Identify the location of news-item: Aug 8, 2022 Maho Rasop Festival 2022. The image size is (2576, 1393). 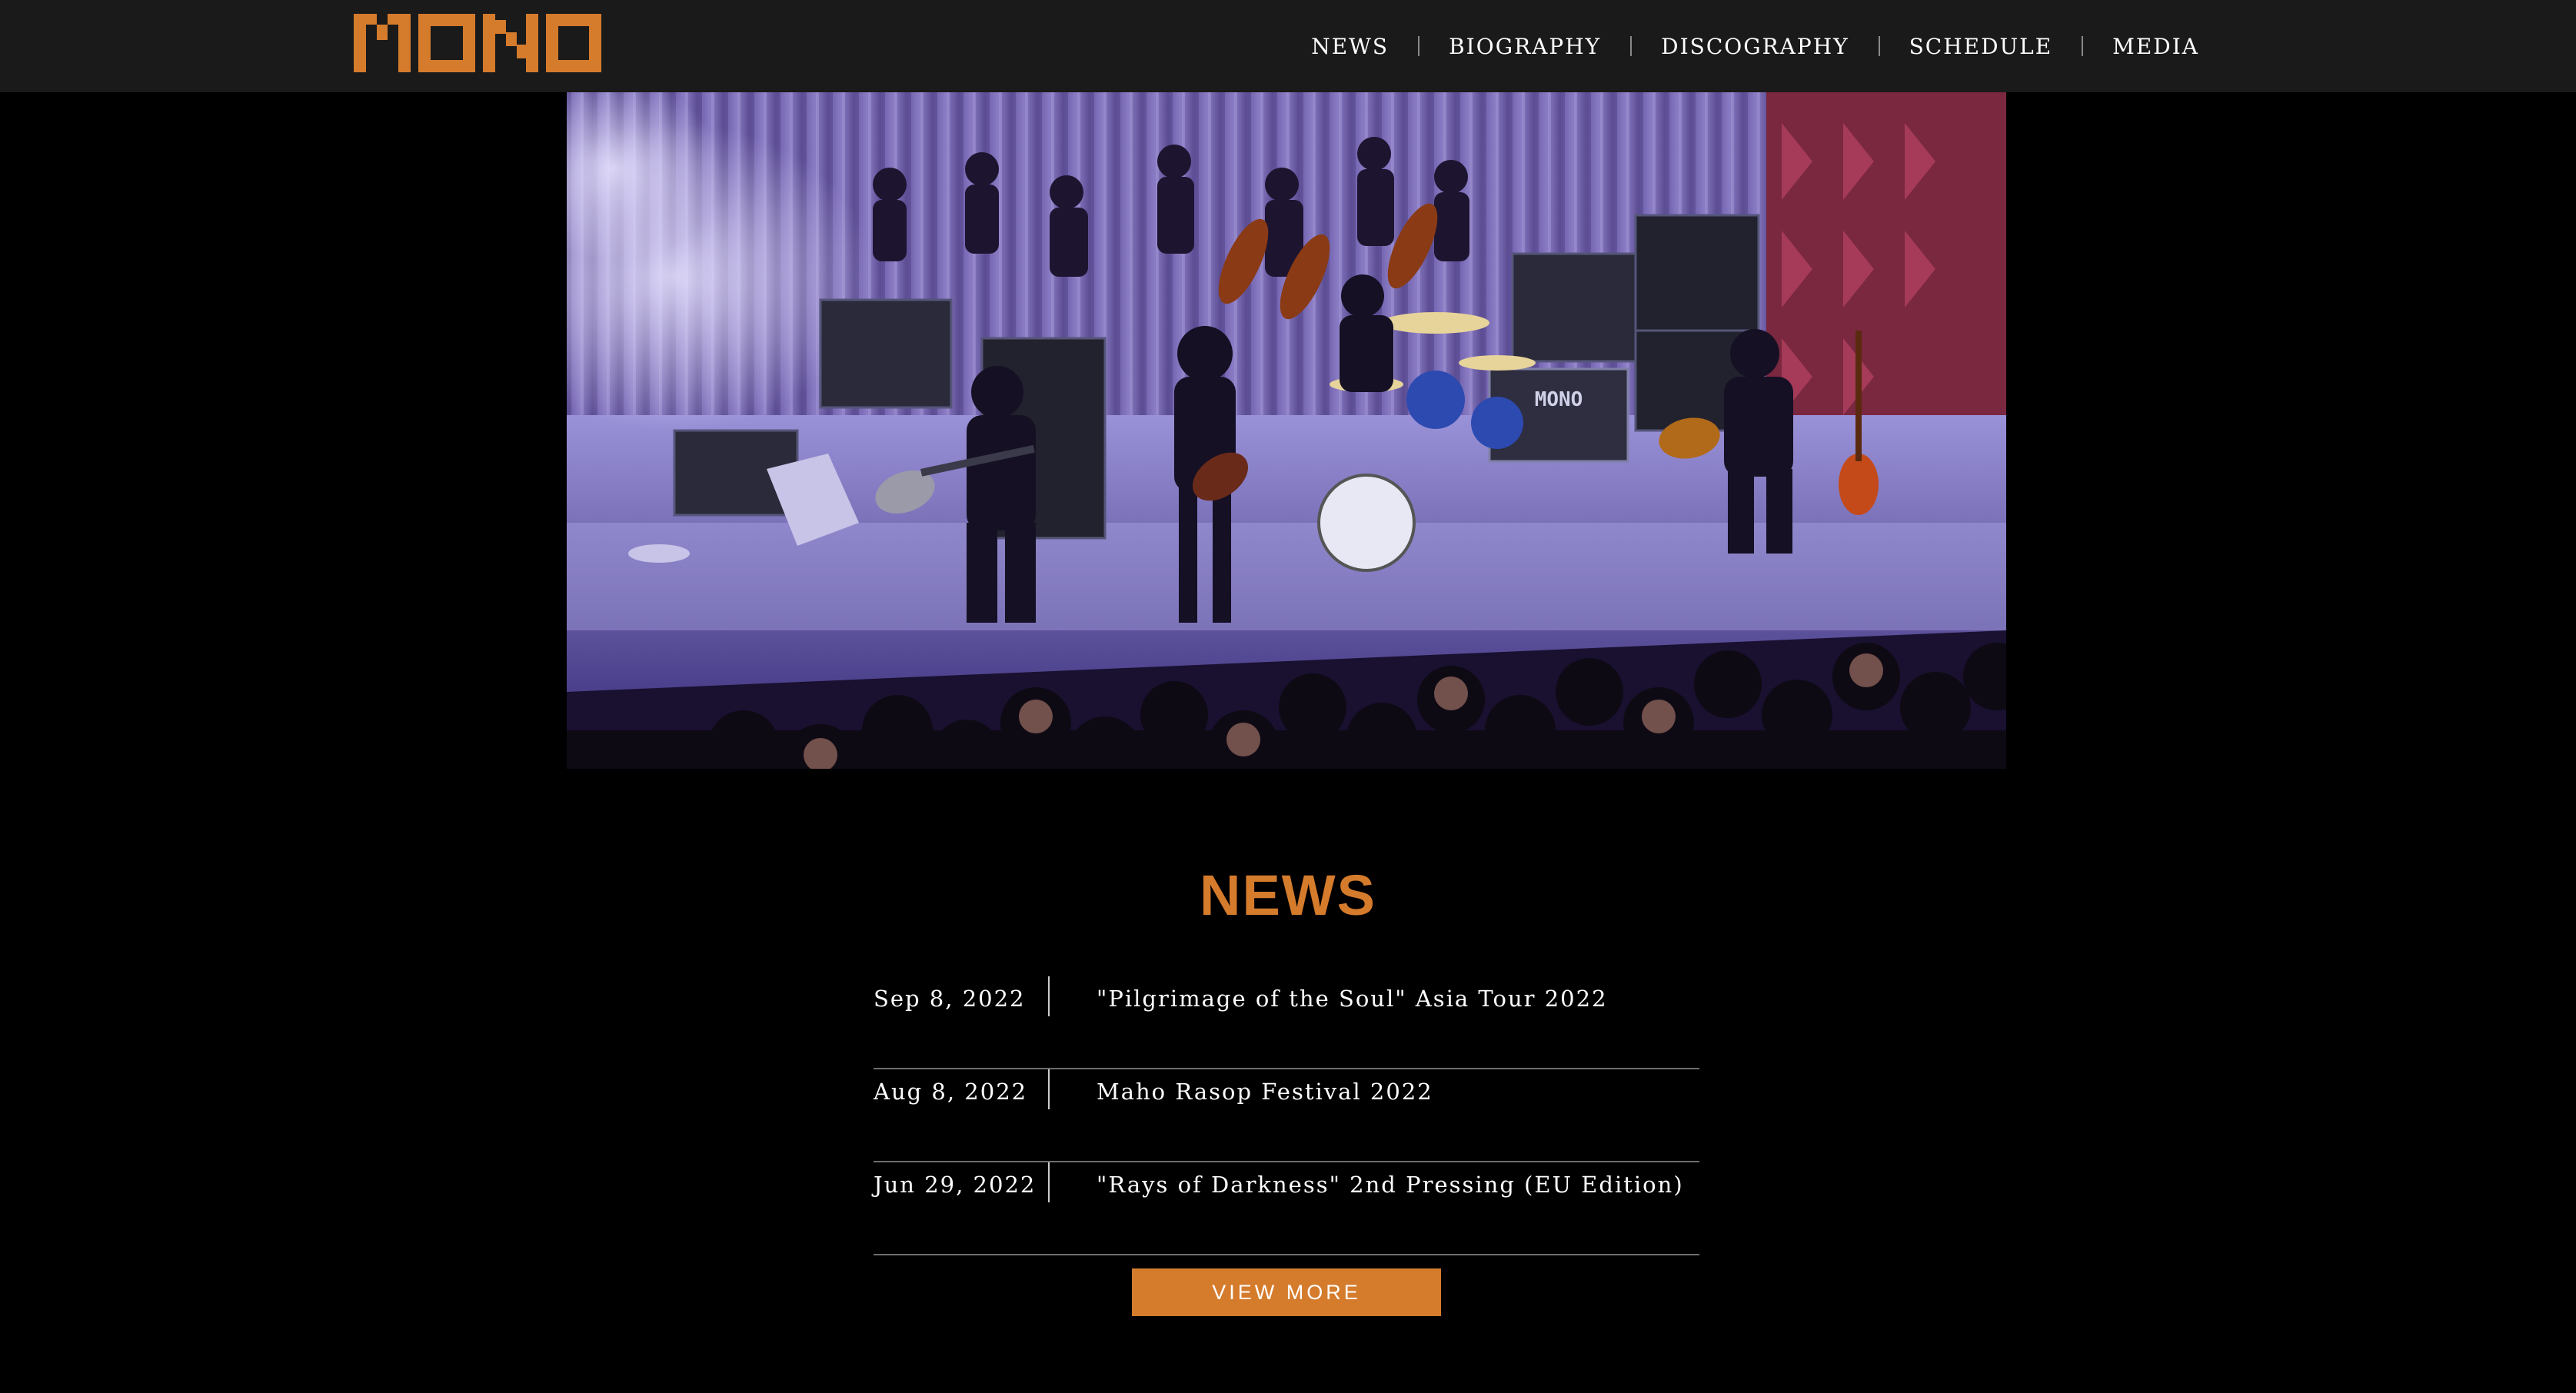
(1287, 1115).